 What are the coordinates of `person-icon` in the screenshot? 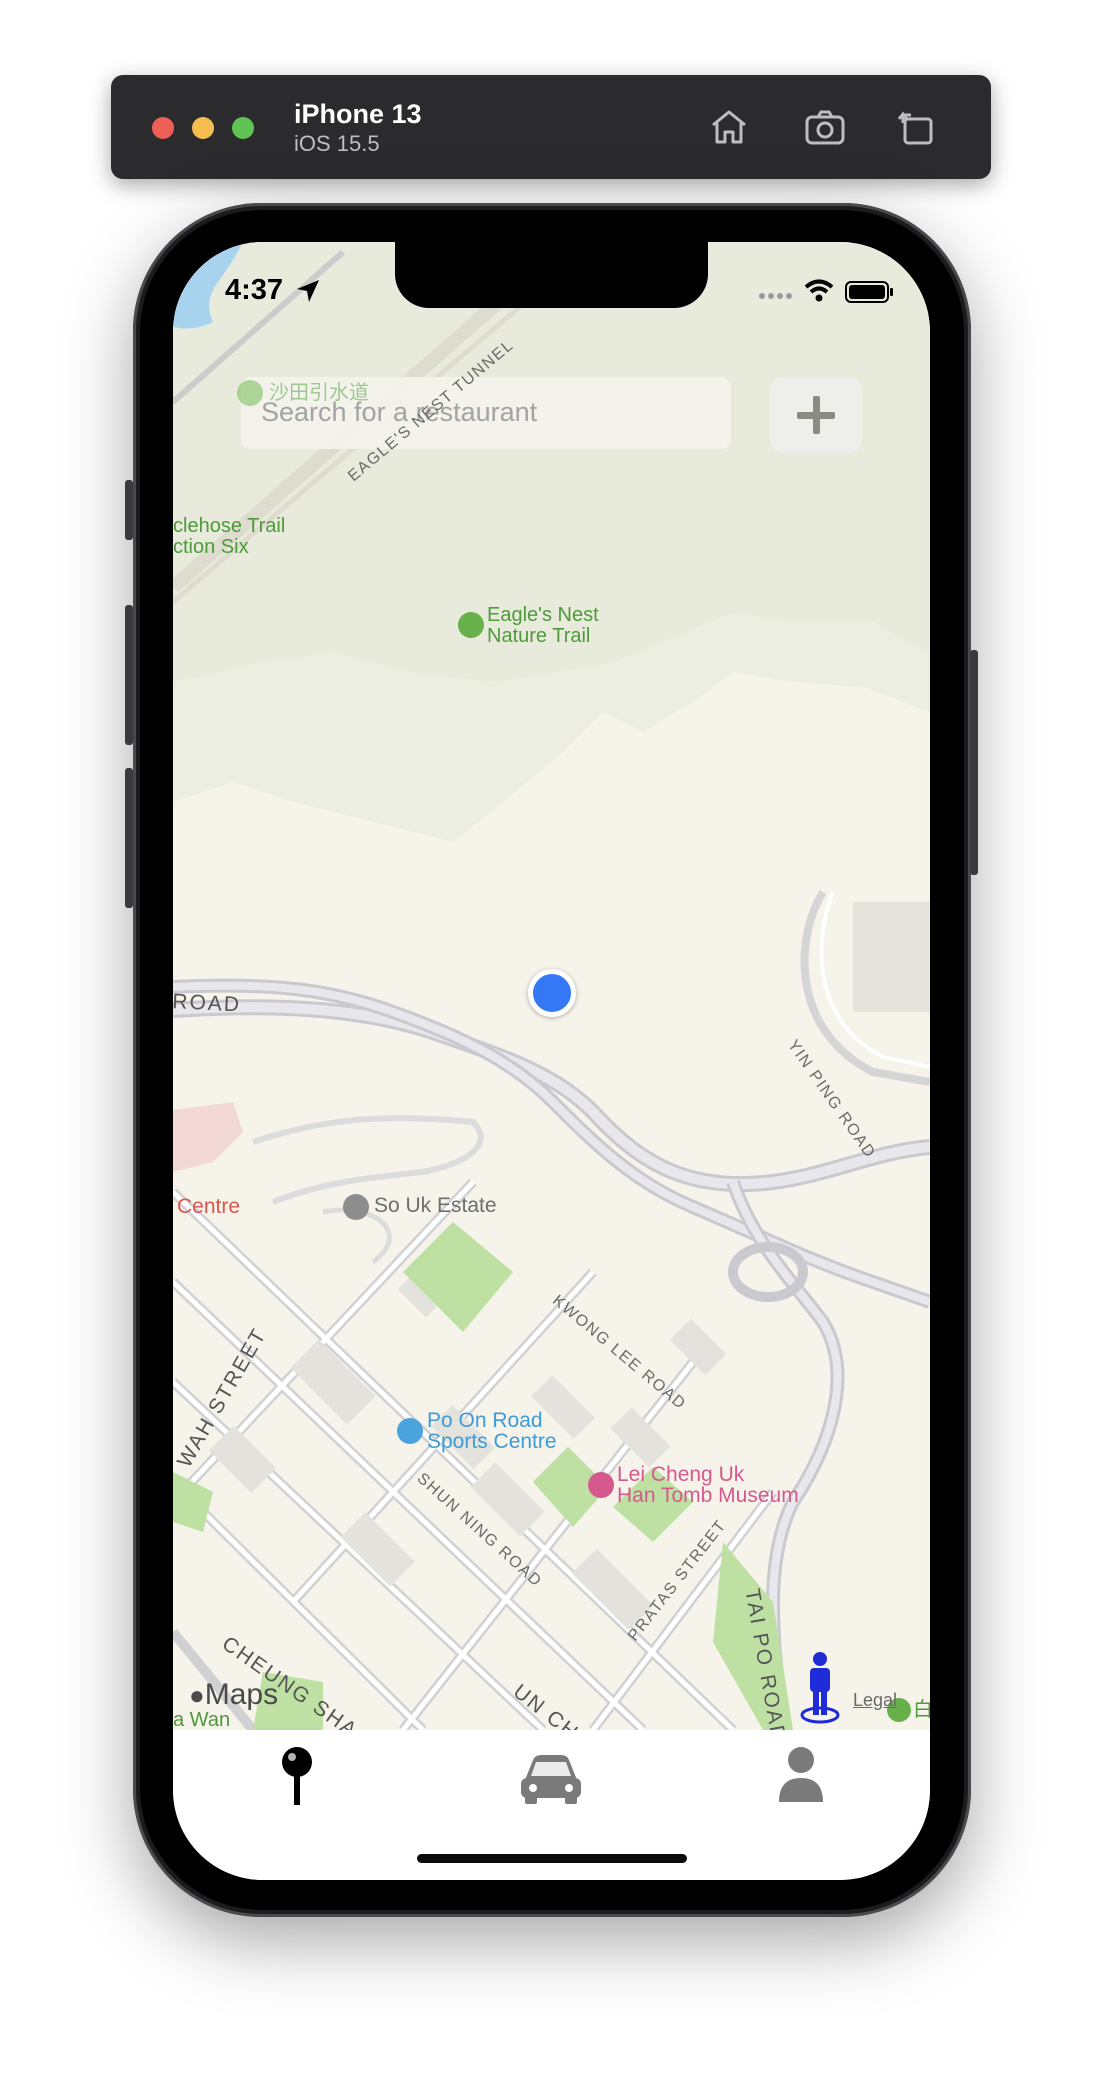 It's located at (801, 1775).